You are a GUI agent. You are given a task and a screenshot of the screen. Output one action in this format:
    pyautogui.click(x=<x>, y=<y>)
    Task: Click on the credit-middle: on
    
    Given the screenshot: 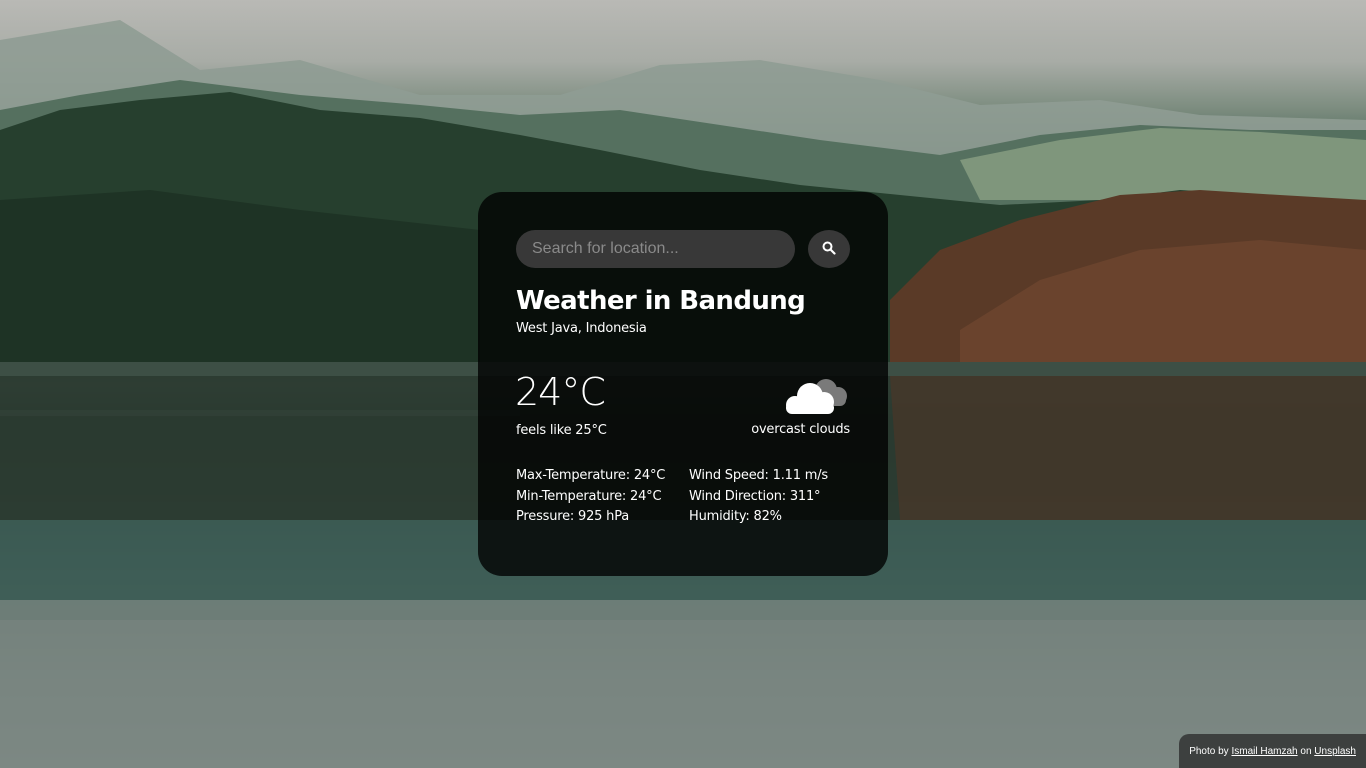 What is the action you would take?
    pyautogui.click(x=1306, y=751)
    